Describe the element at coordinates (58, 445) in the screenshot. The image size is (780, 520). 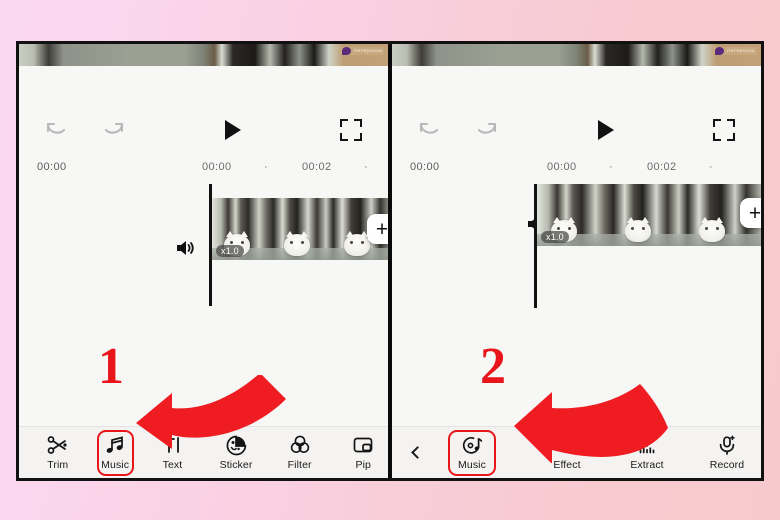
I see `scissors-icon` at that location.